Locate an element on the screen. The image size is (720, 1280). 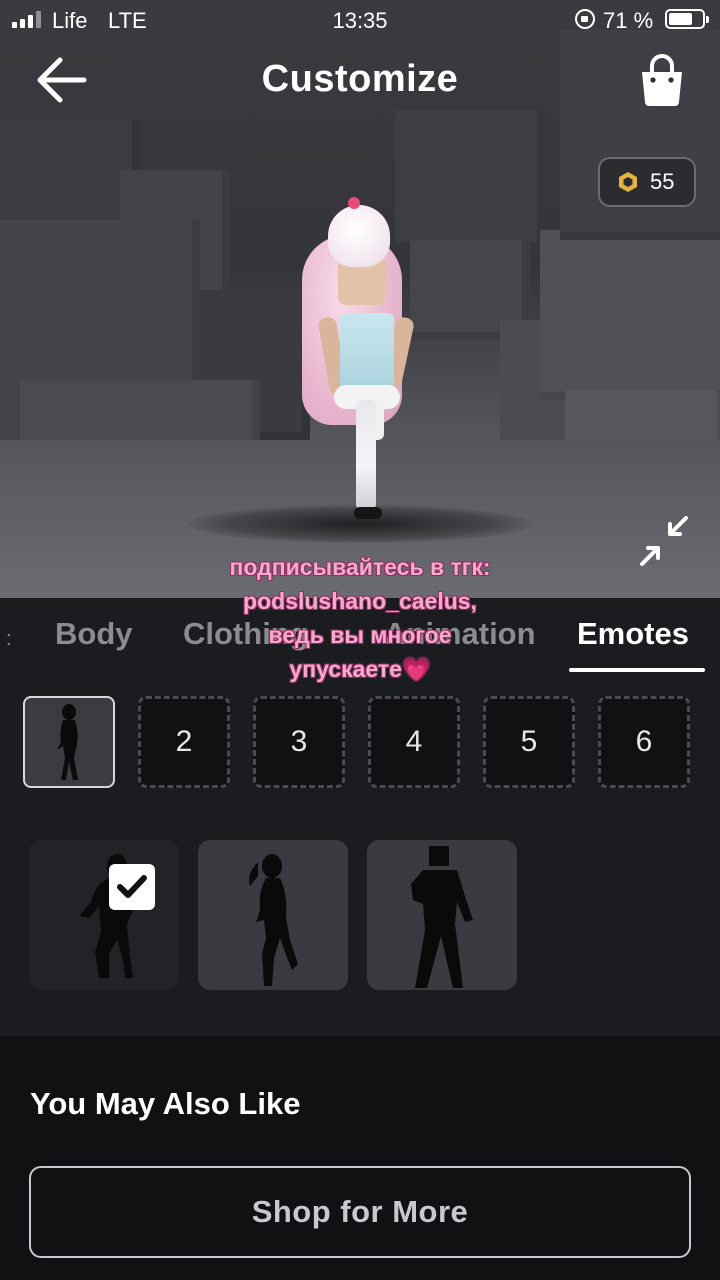
checkmark-icon is located at coordinates (132, 886).